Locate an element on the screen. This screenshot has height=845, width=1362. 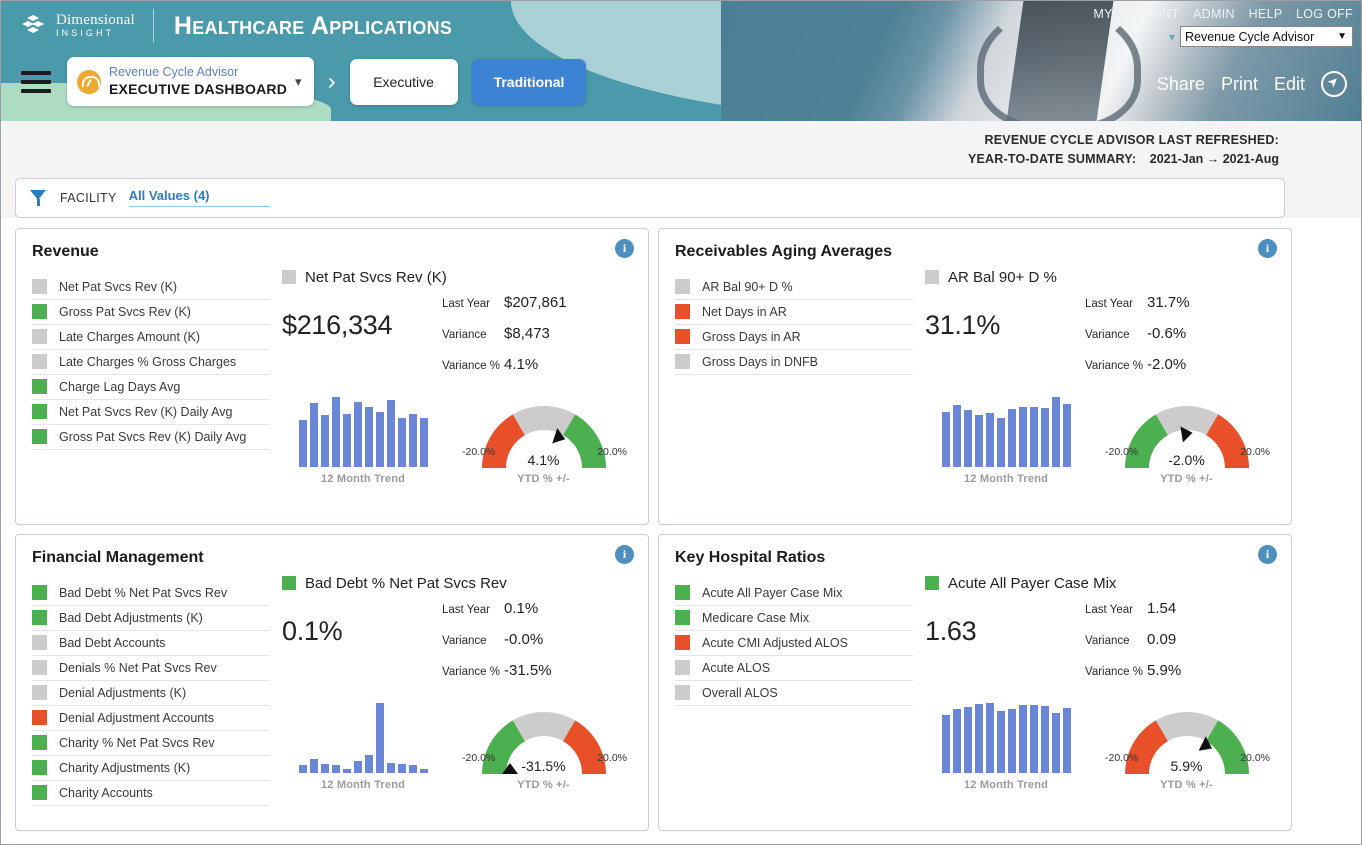
logo-divider is located at coordinates (153, 26).